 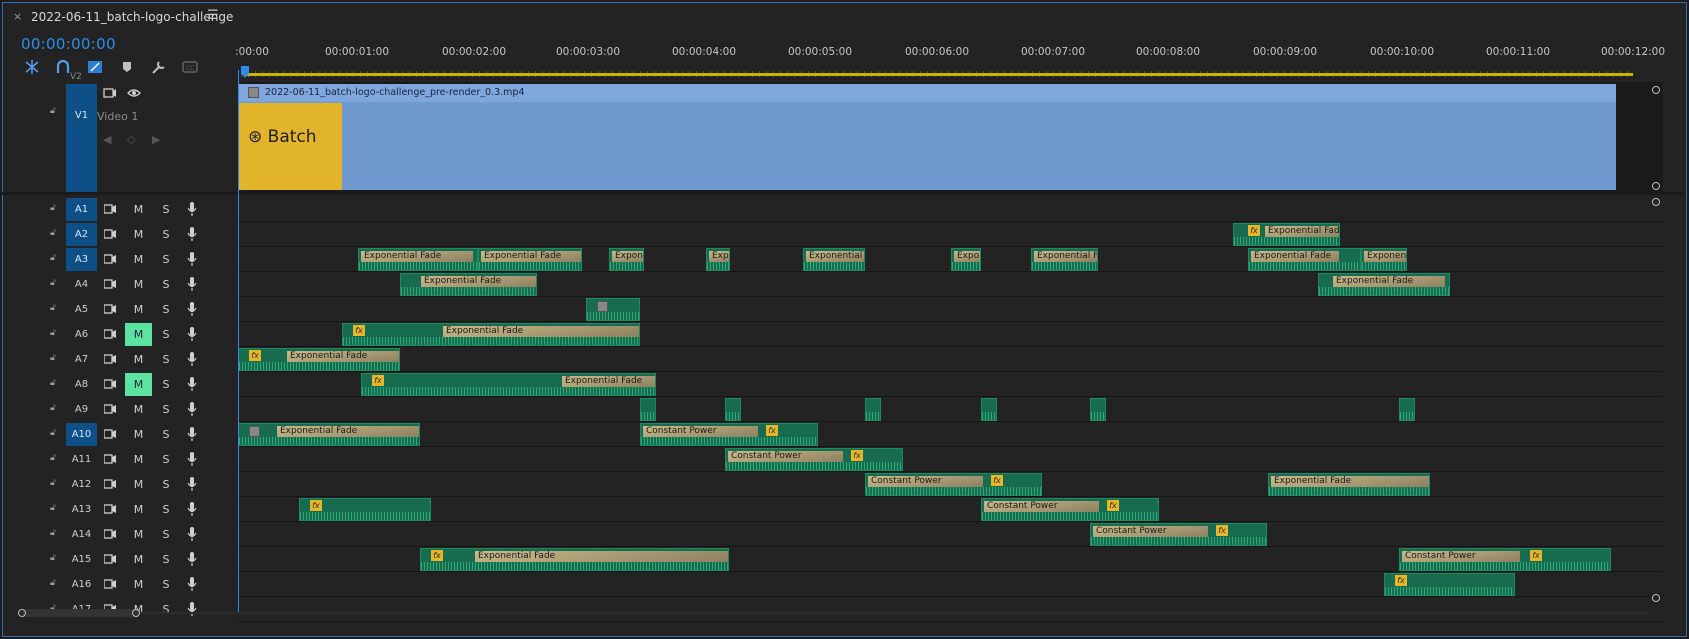 What do you see at coordinates (81, 459) in the screenshot?
I see `track-target-a11: A11` at bounding box center [81, 459].